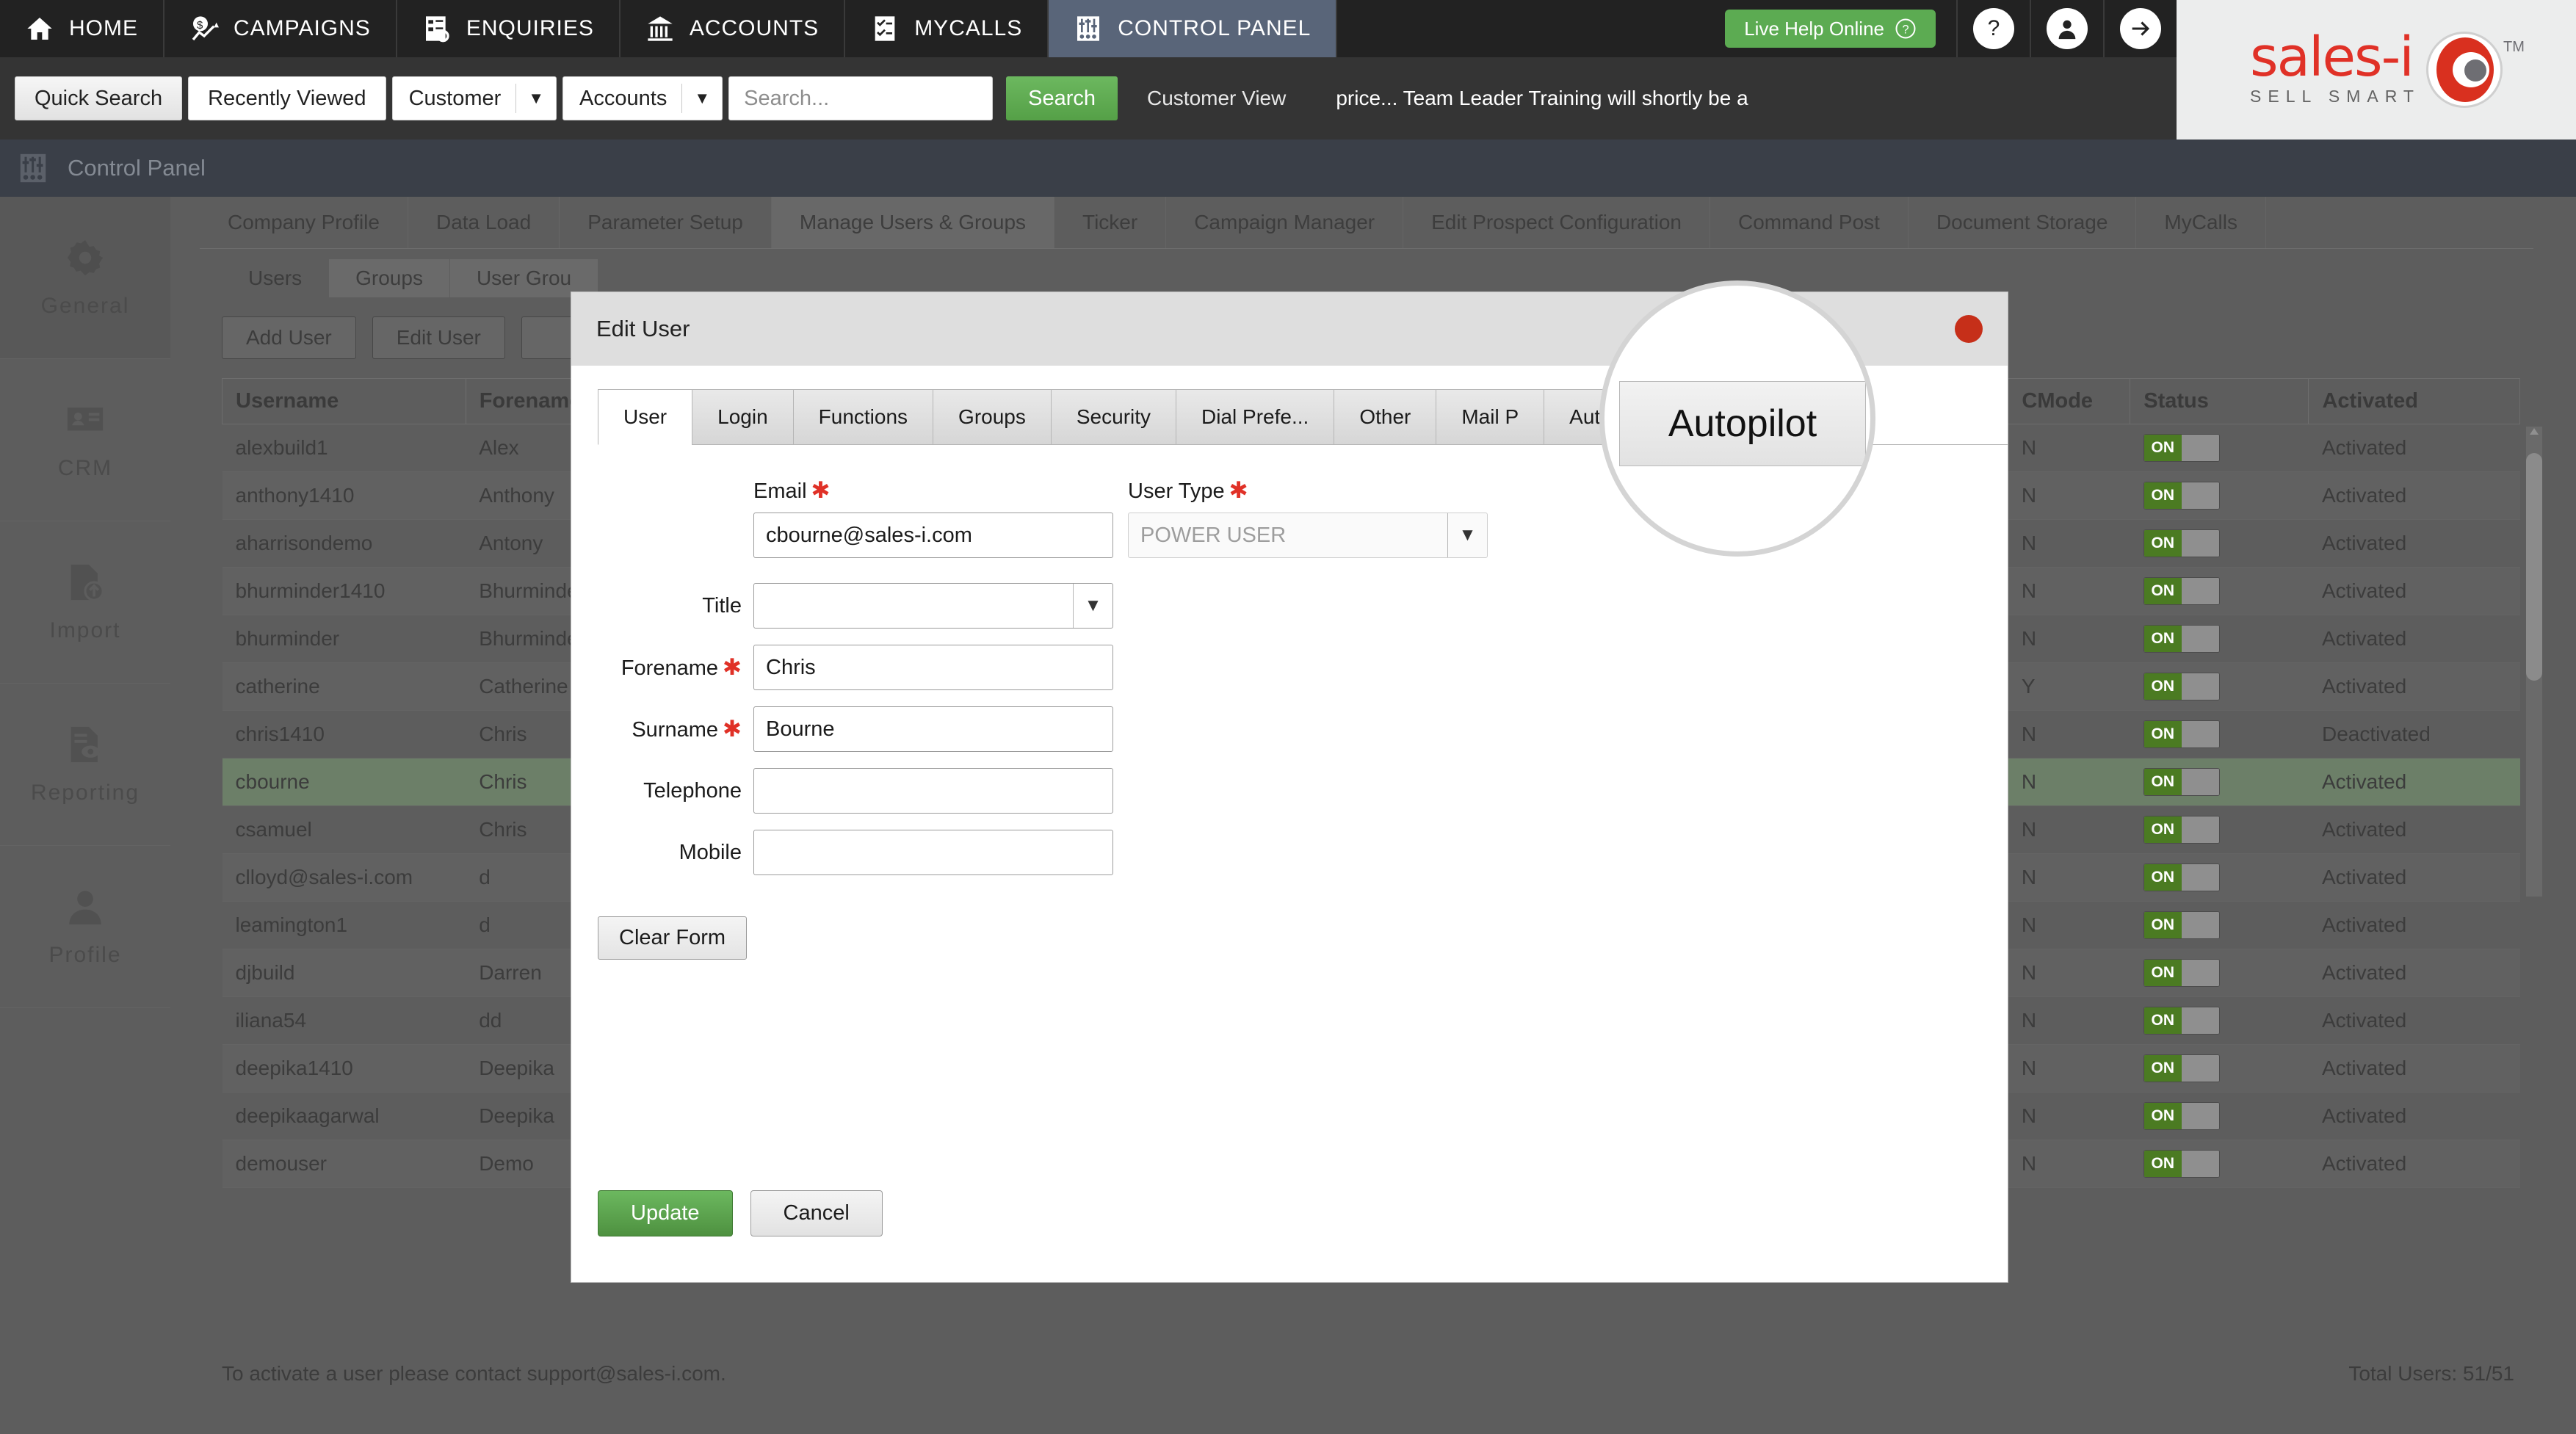 The image size is (2576, 1434). What do you see at coordinates (1308, 535) in the screenshot?
I see `user-type-select: POWER USER ▼` at bounding box center [1308, 535].